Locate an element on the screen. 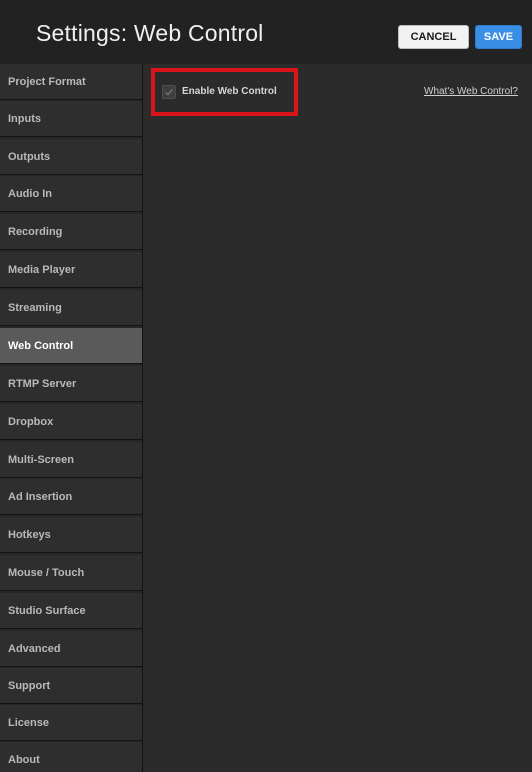  enable-web-control-label: Enable Web Control is located at coordinates (229, 91).